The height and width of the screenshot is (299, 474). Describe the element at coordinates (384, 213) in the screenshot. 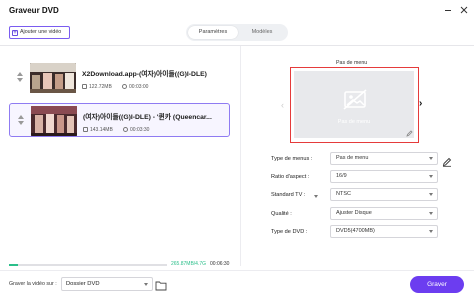

I see `quality-select: Ajuster Disque` at that location.